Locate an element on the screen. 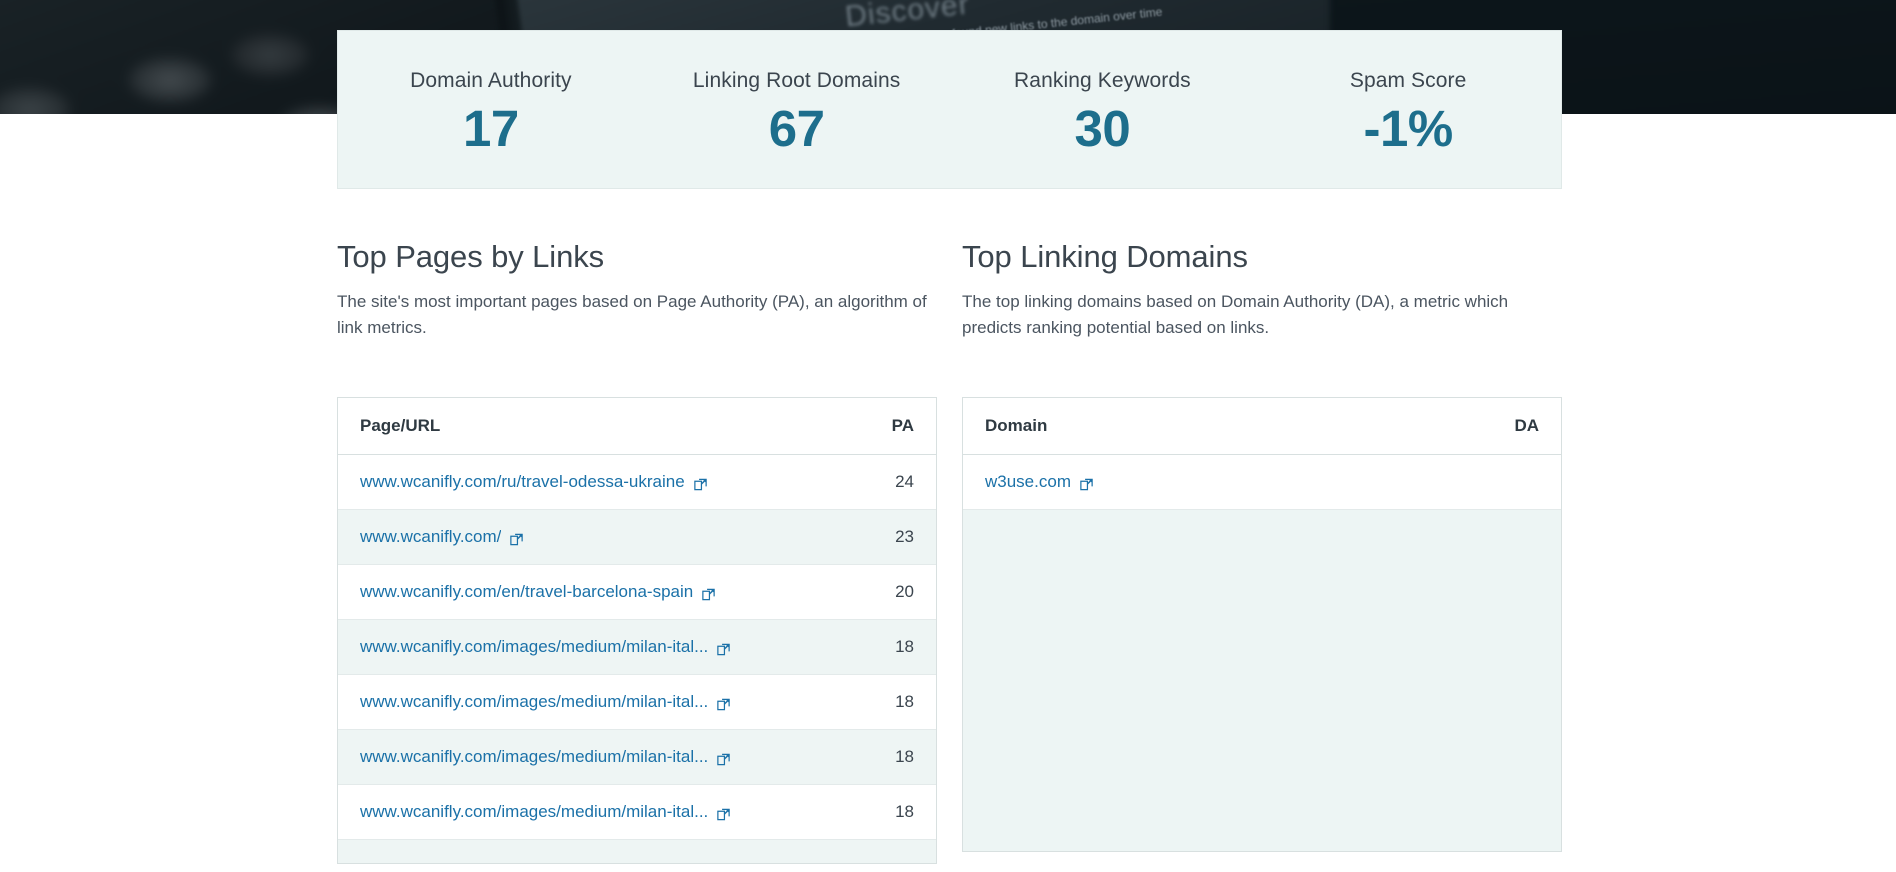 This screenshot has width=1896, height=872. pa-value: 23 is located at coordinates (904, 536).